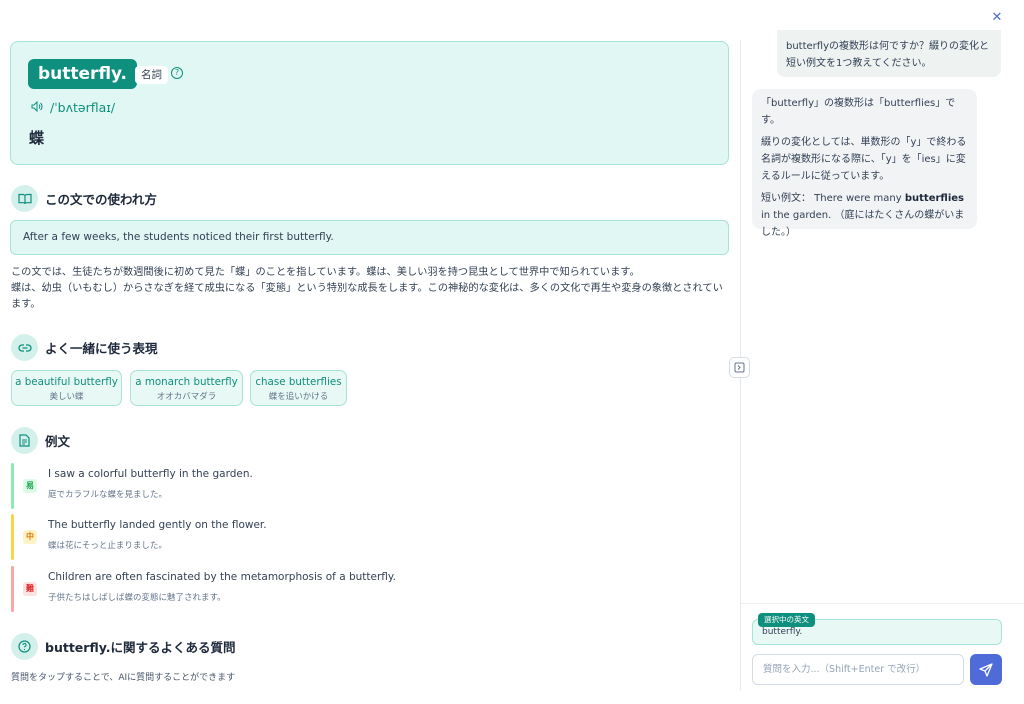 The height and width of the screenshot is (704, 1024). Describe the element at coordinates (24, 646) in the screenshot. I see `question-circle-icon` at that location.